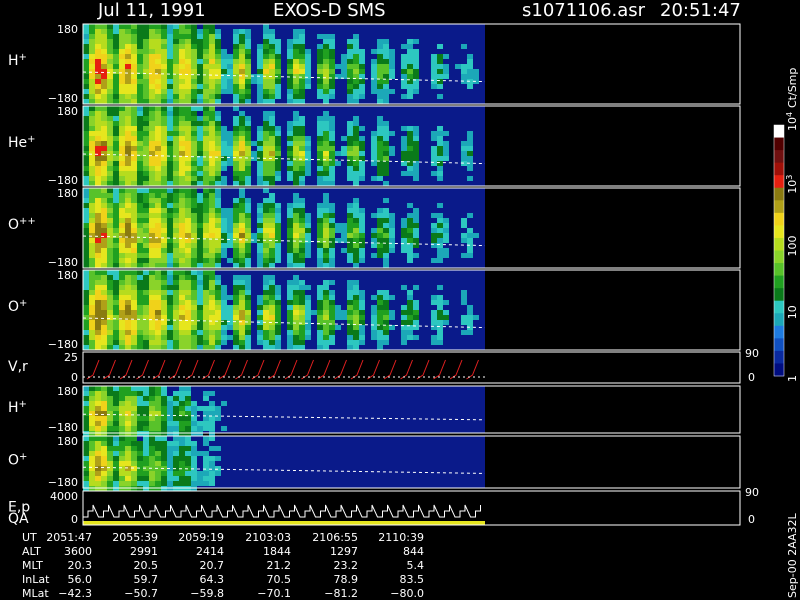 The height and width of the screenshot is (600, 800). What do you see at coordinates (212, 565) in the screenshot?
I see `table-cell: 20.7` at bounding box center [212, 565].